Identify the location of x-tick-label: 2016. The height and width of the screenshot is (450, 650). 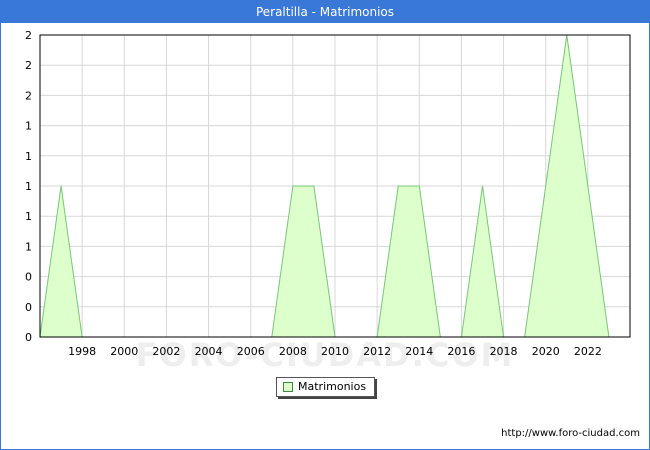
(461, 351).